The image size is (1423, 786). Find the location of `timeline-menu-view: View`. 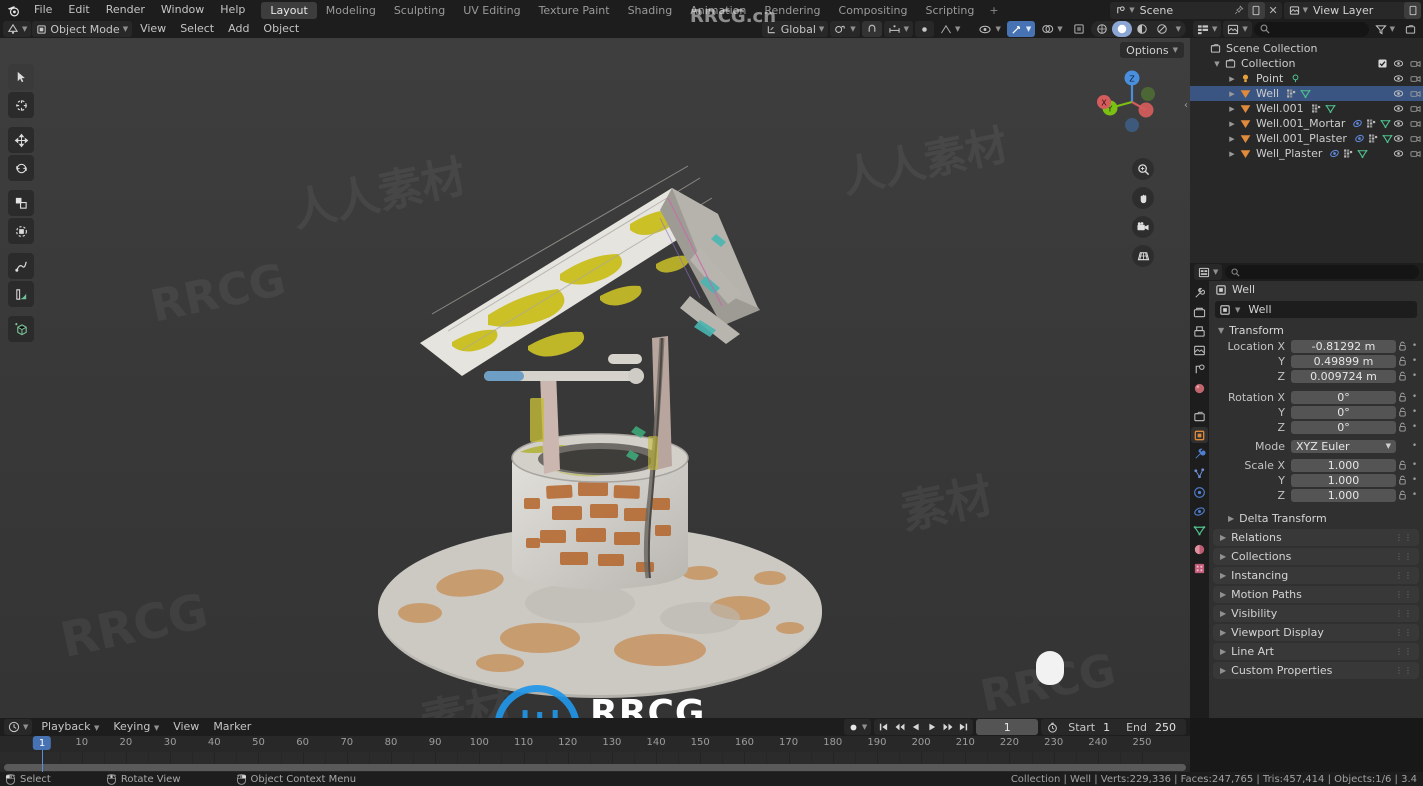

timeline-menu-view: View is located at coordinates (186, 727).